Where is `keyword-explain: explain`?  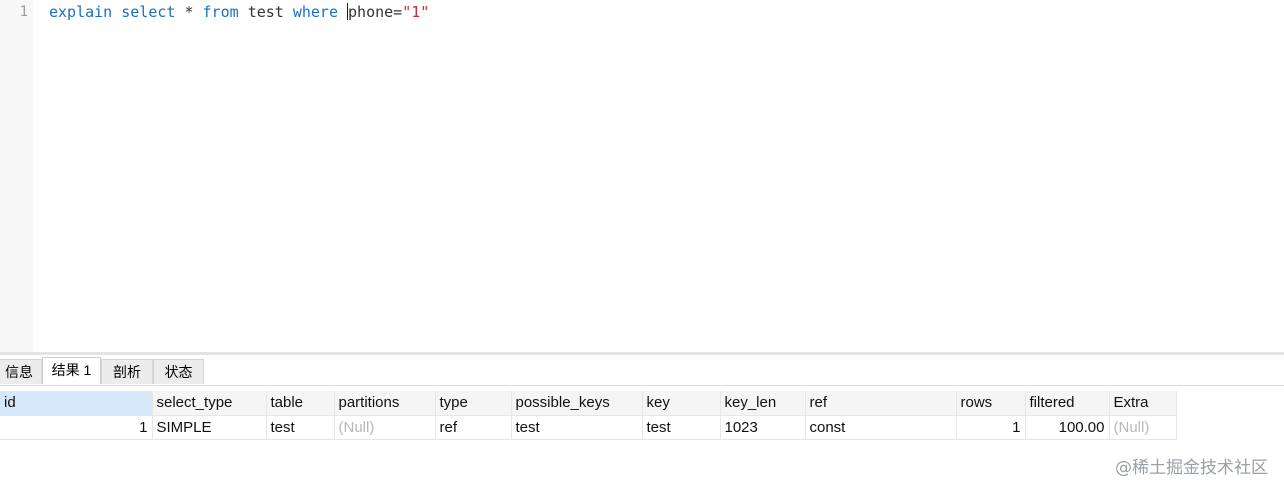 keyword-explain: explain is located at coordinates (81, 12).